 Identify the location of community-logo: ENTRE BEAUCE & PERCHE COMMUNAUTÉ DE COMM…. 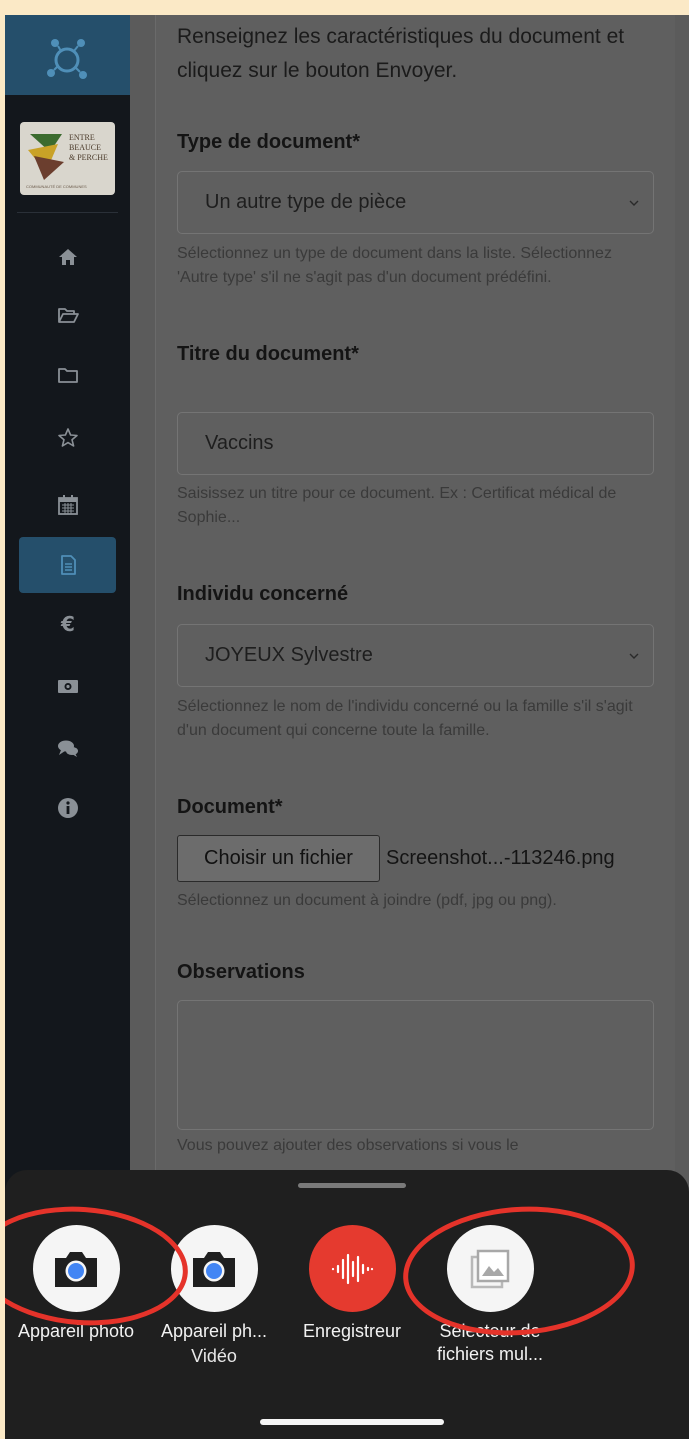
(67, 158).